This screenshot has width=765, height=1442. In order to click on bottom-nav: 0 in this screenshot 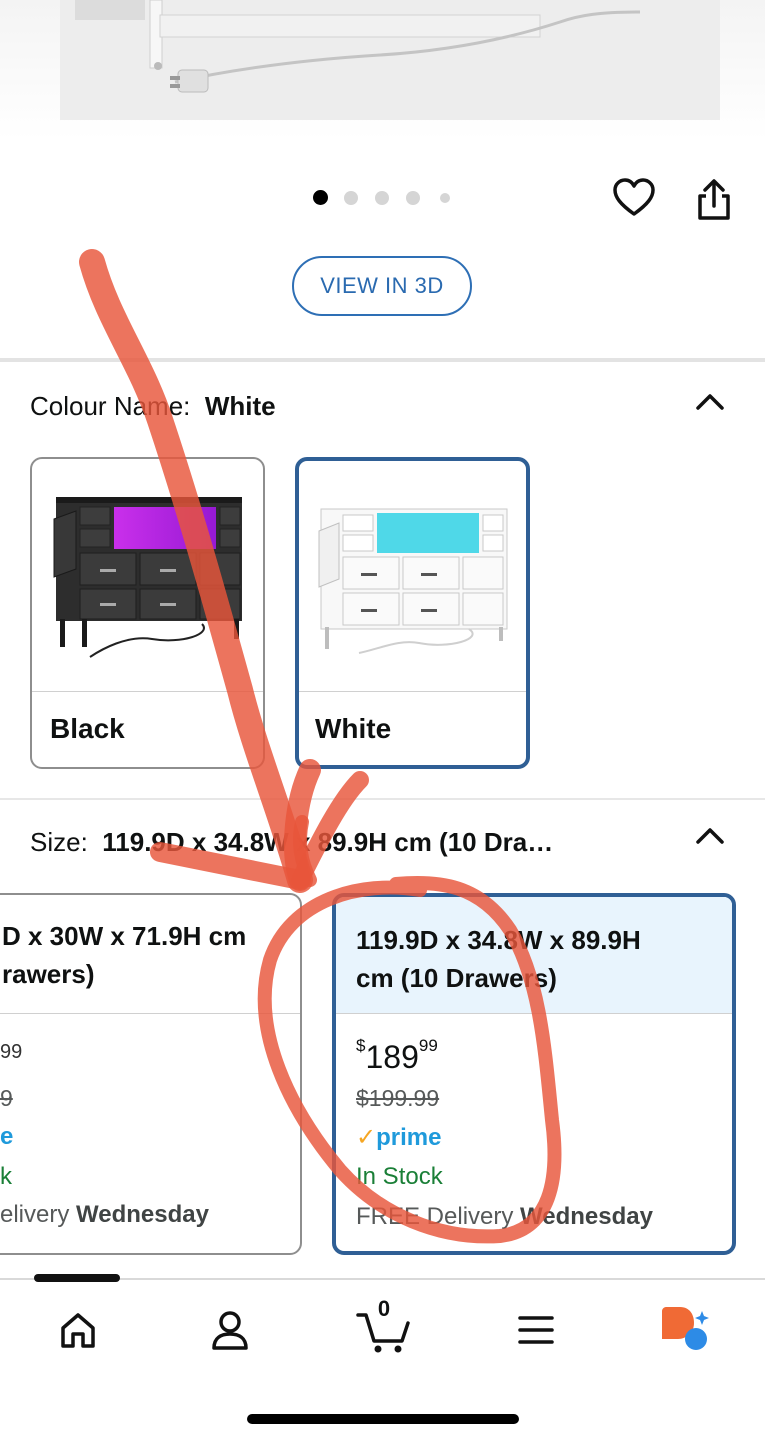, I will do `click(382, 1358)`.